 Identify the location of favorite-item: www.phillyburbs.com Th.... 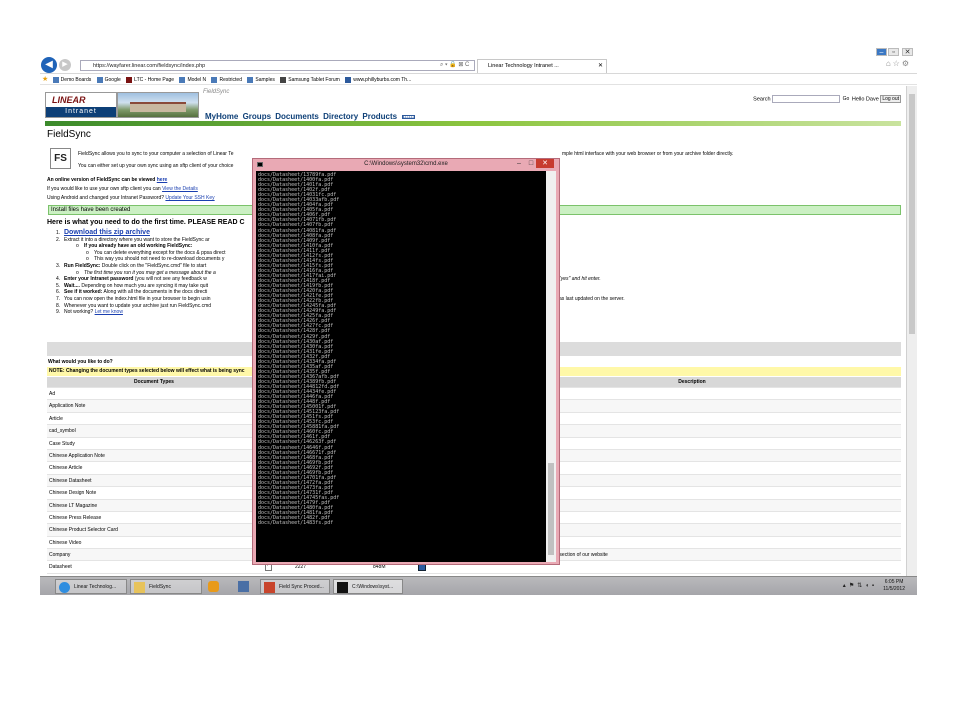
(378, 79).